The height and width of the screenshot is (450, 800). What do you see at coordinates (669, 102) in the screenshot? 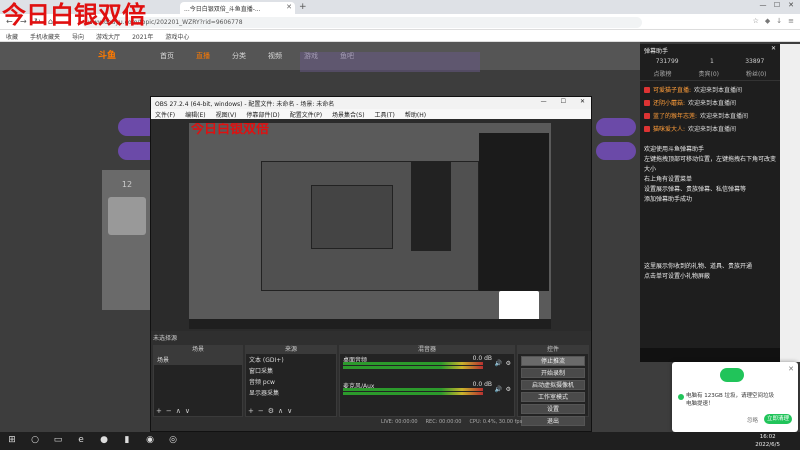
I see `danmu-user: 还阴小蘑菇:` at bounding box center [669, 102].